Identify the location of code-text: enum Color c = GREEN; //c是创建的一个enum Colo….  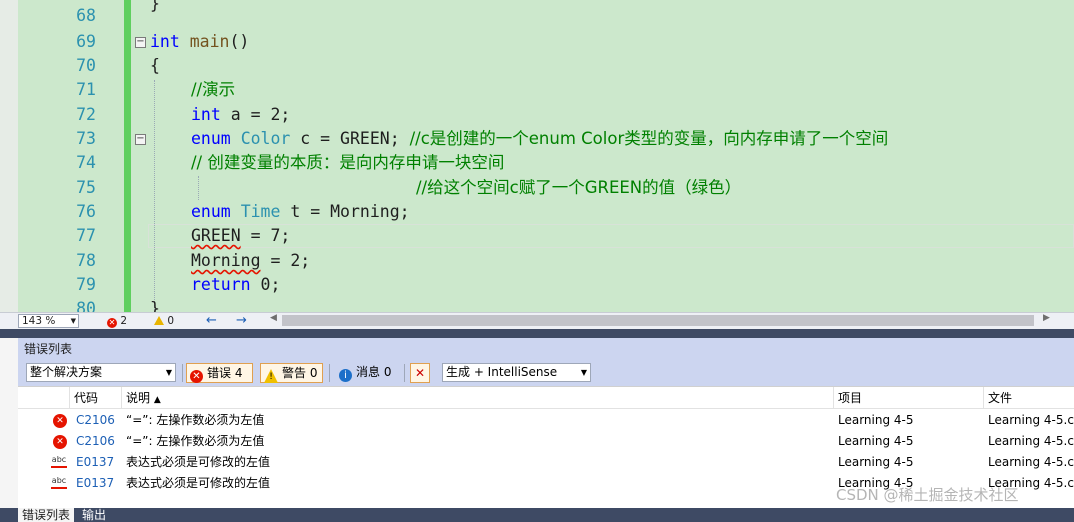
(539, 139).